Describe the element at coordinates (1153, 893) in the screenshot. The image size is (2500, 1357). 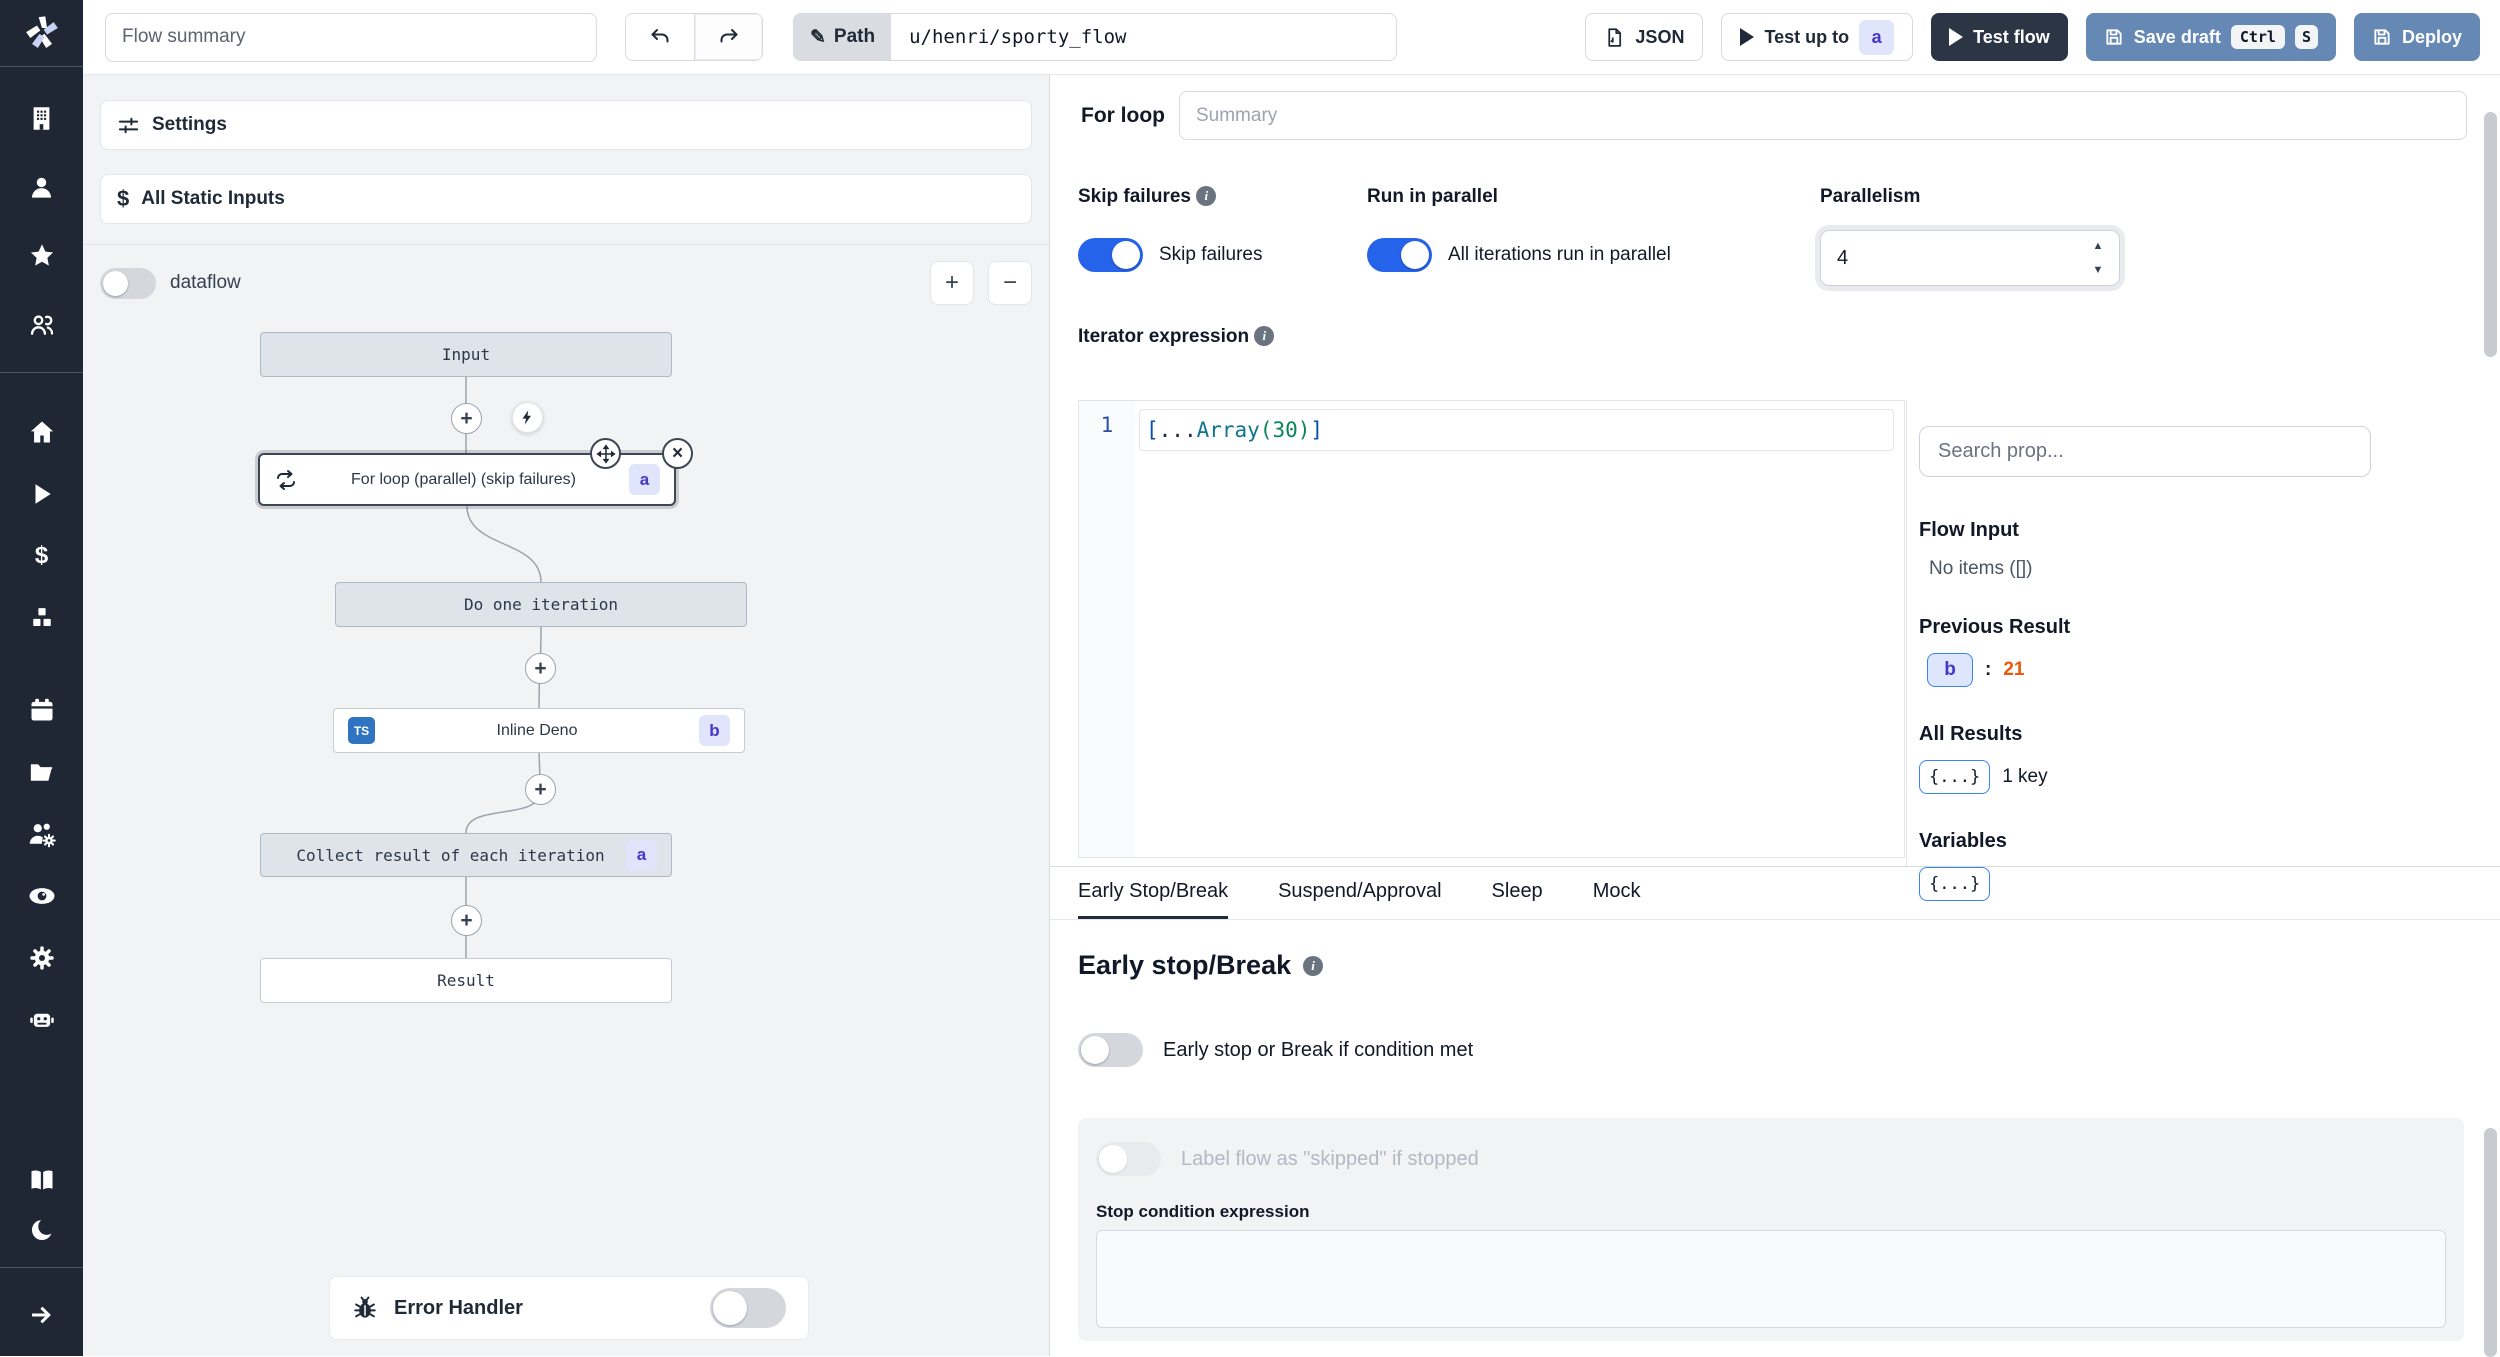
I see `tab-early-stop-break: Early Stop/Break` at that location.